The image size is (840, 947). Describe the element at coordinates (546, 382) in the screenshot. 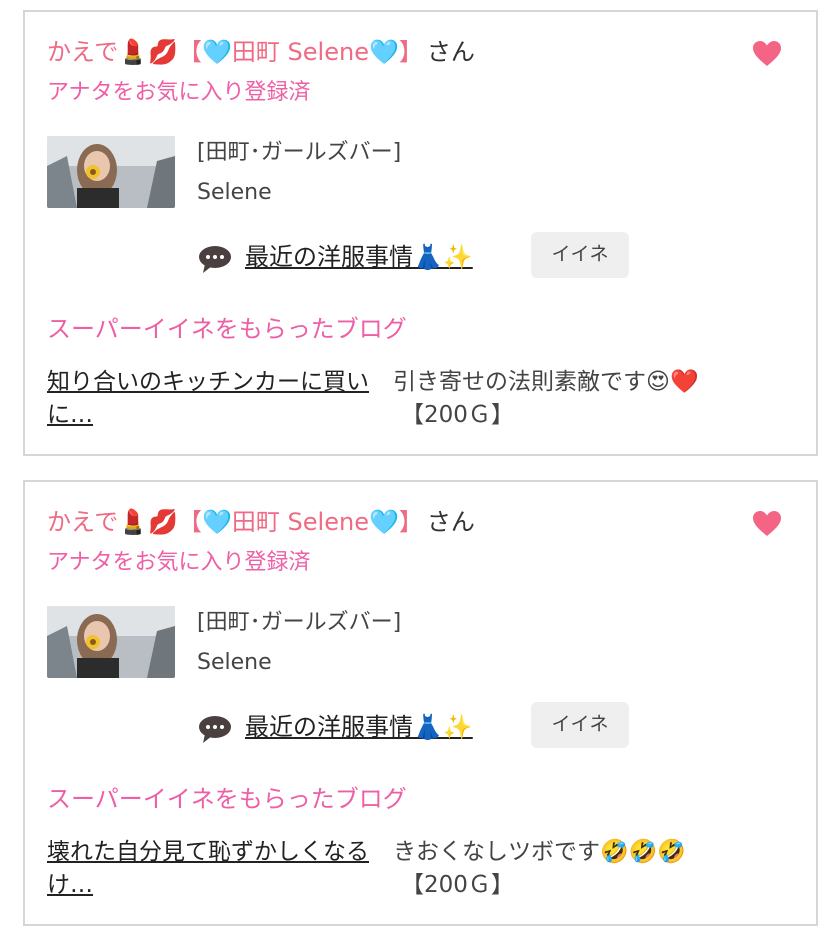

I see `comment-text: 引き寄せの法則素敵です😍❤️` at that location.